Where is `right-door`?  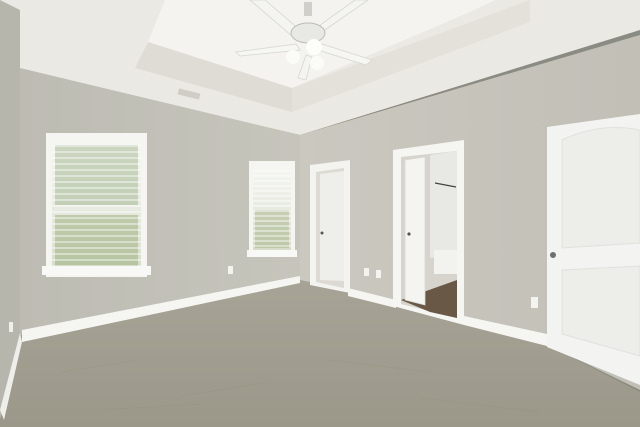
right-door is located at coordinates (593, 249).